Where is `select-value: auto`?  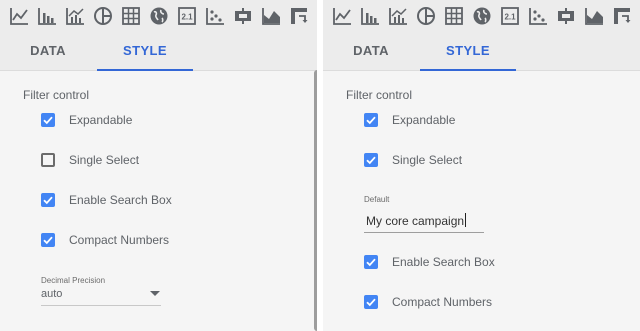 select-value: auto is located at coordinates (52, 294).